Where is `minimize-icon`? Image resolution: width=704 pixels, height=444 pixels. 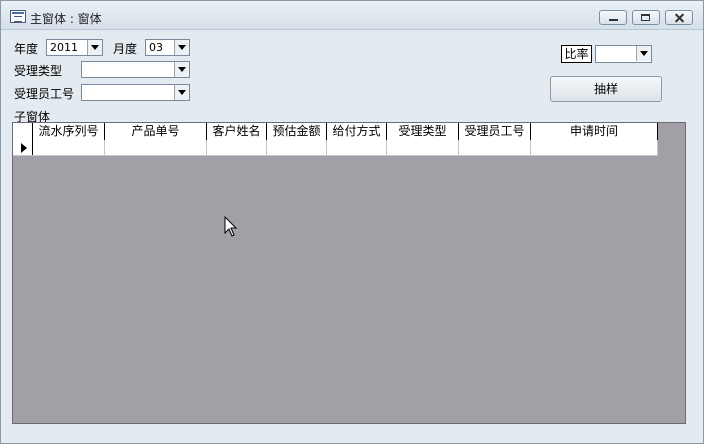
minimize-icon is located at coordinates (613, 17).